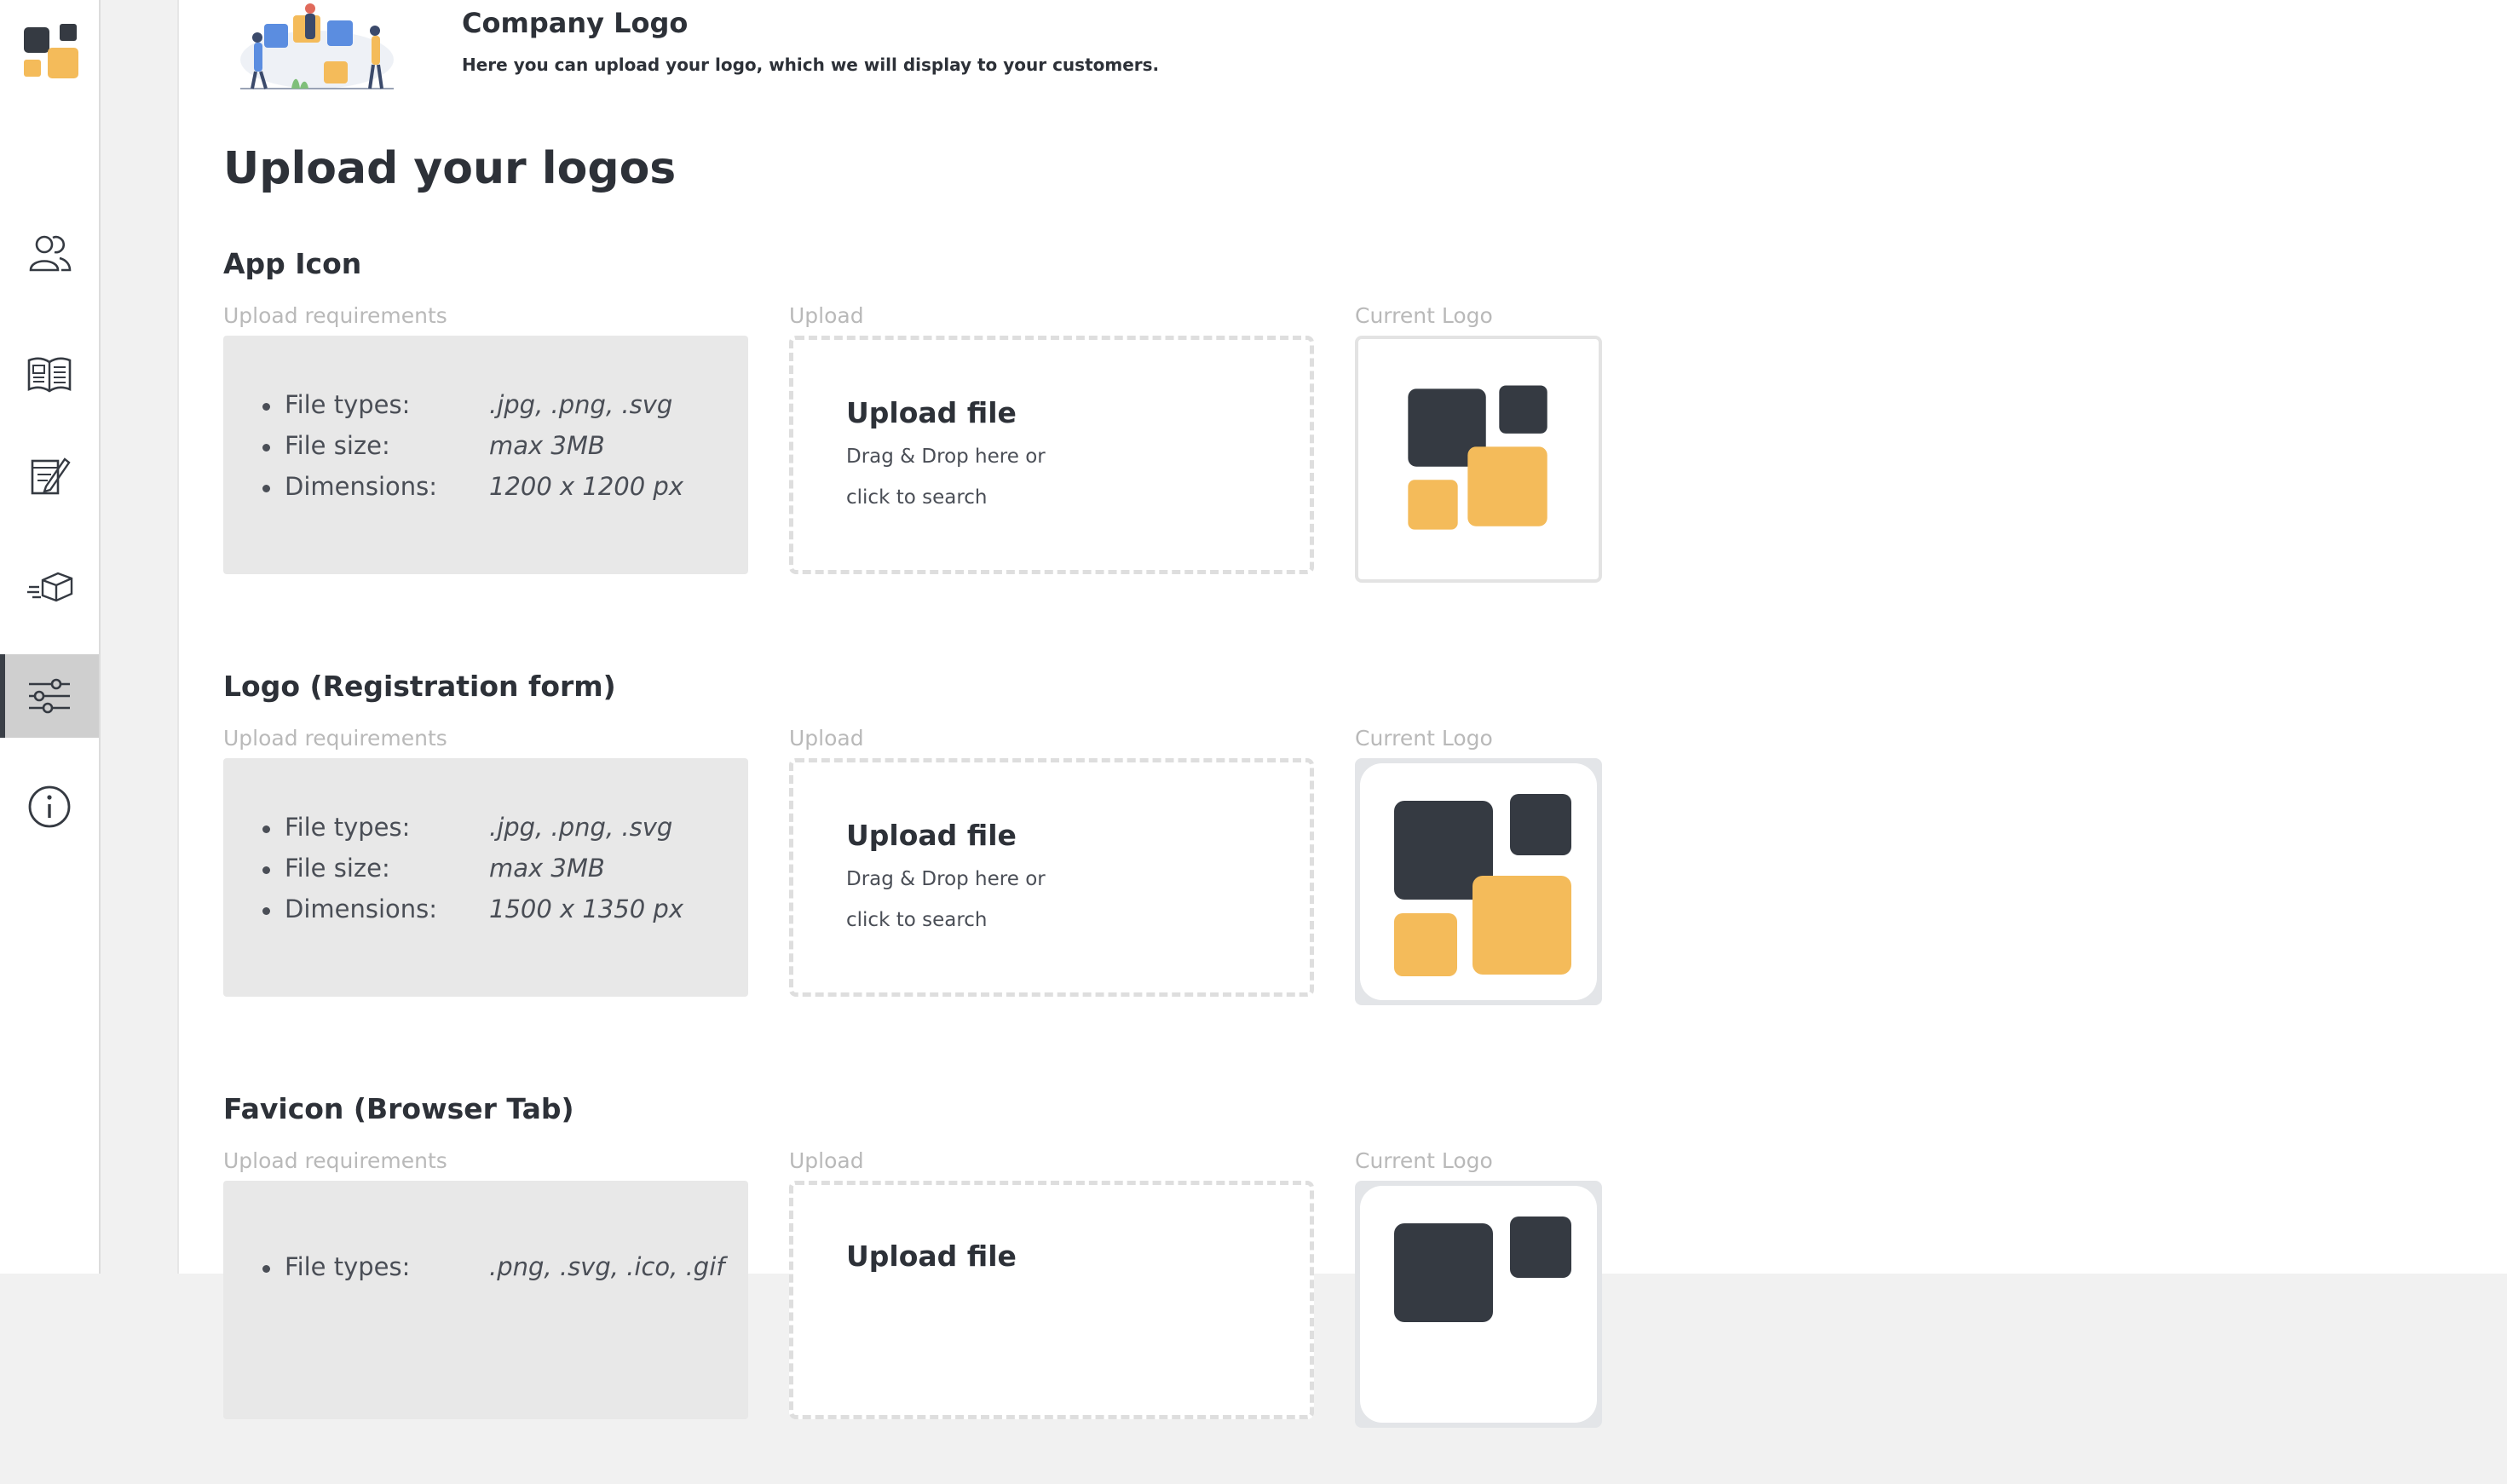  I want to click on requirement-value: .png, .svg, .ico, .gif, so click(607, 1266).